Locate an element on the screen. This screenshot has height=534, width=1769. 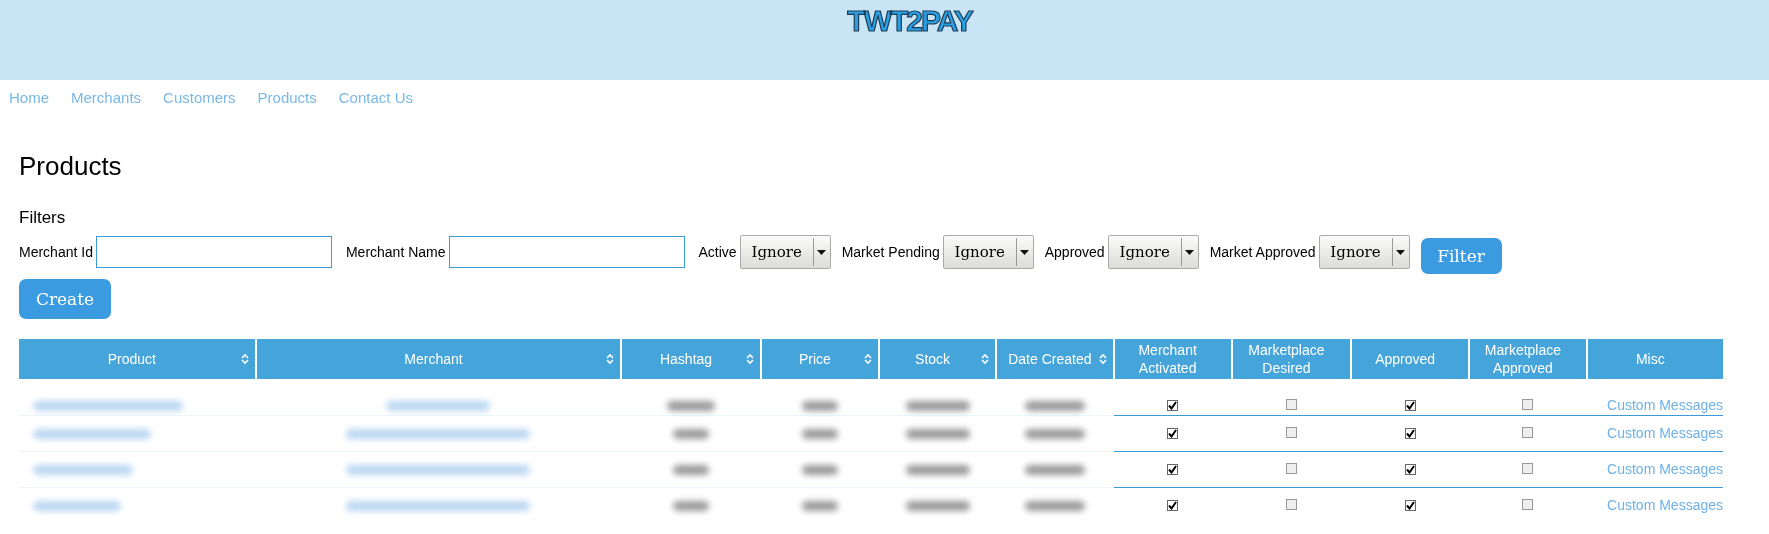
column-header: Marketplace Approved is located at coordinates (1528, 359).